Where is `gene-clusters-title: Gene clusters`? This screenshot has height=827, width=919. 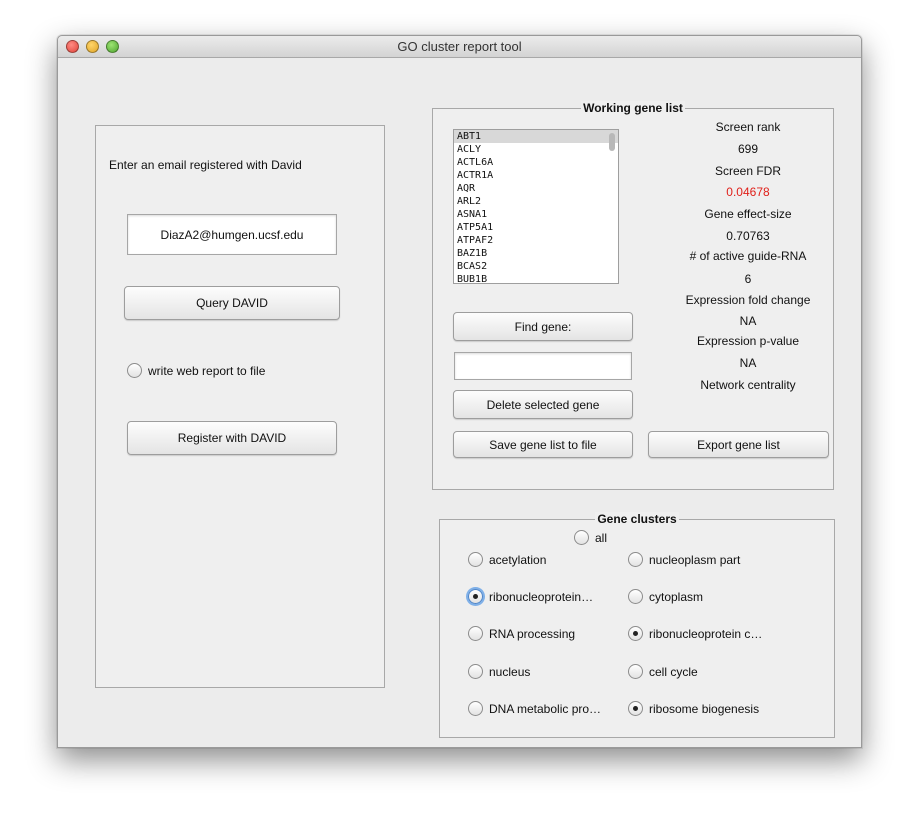
gene-clusters-title: Gene clusters is located at coordinates (637, 519).